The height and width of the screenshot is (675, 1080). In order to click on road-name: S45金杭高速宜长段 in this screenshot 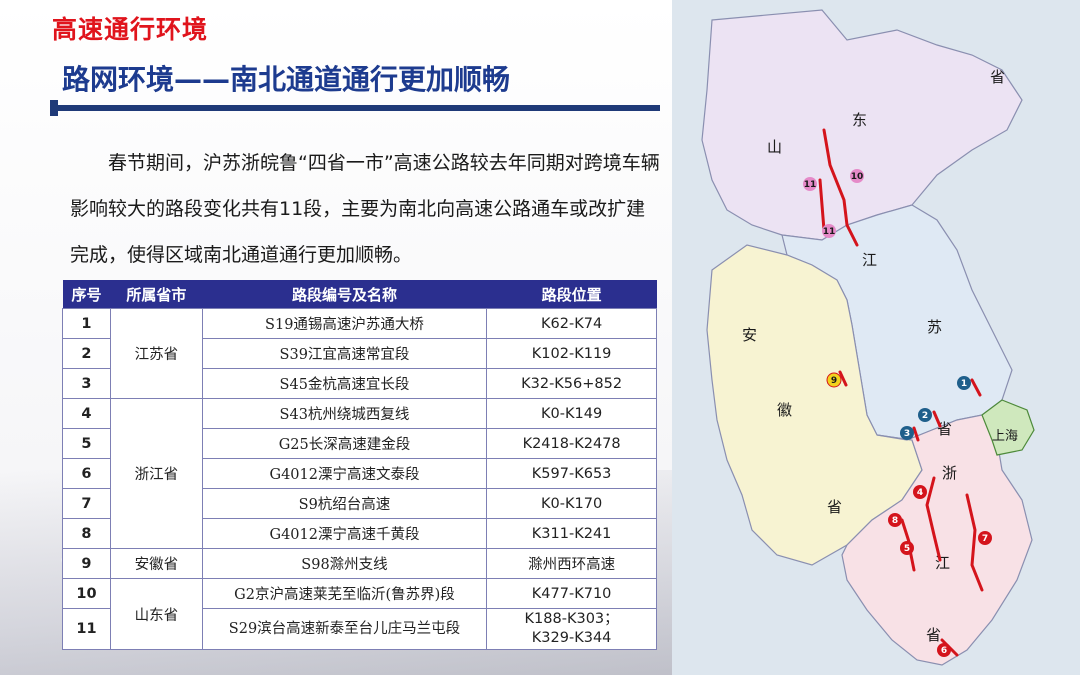, I will do `click(344, 383)`.